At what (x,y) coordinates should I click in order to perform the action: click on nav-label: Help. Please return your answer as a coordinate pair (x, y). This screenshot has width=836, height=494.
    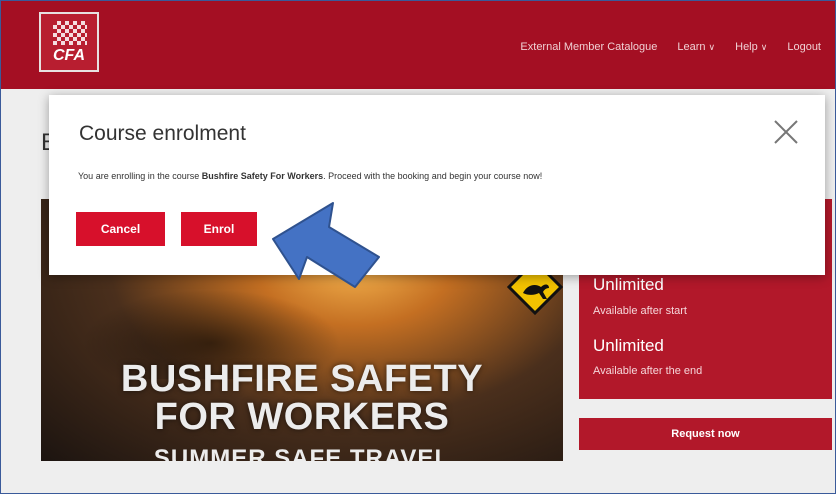
    Looking at the image, I should click on (746, 47).